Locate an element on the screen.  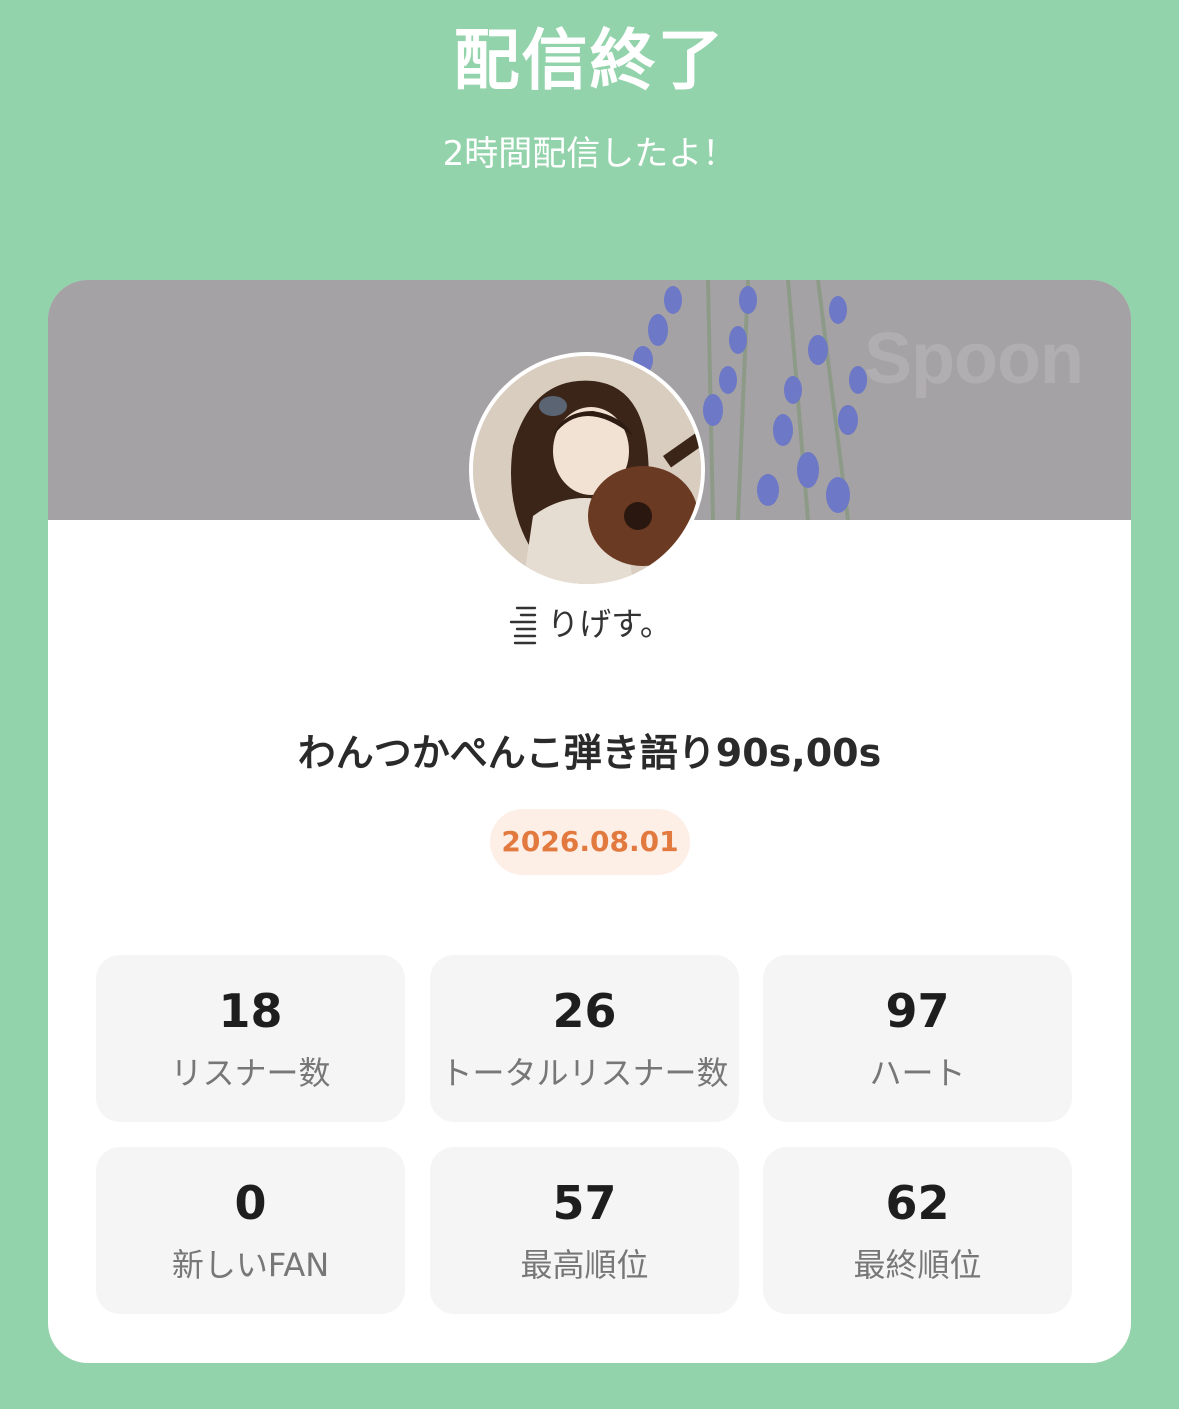
stat-highest-rank: 57 最高順位 is located at coordinates (584, 1230).